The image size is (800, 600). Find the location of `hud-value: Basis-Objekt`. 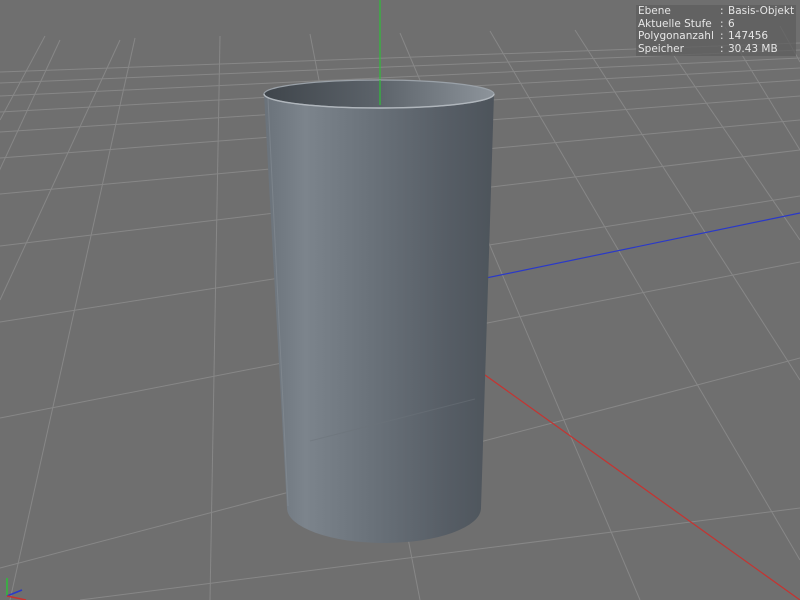

hud-value: Basis-Objekt is located at coordinates (761, 11).